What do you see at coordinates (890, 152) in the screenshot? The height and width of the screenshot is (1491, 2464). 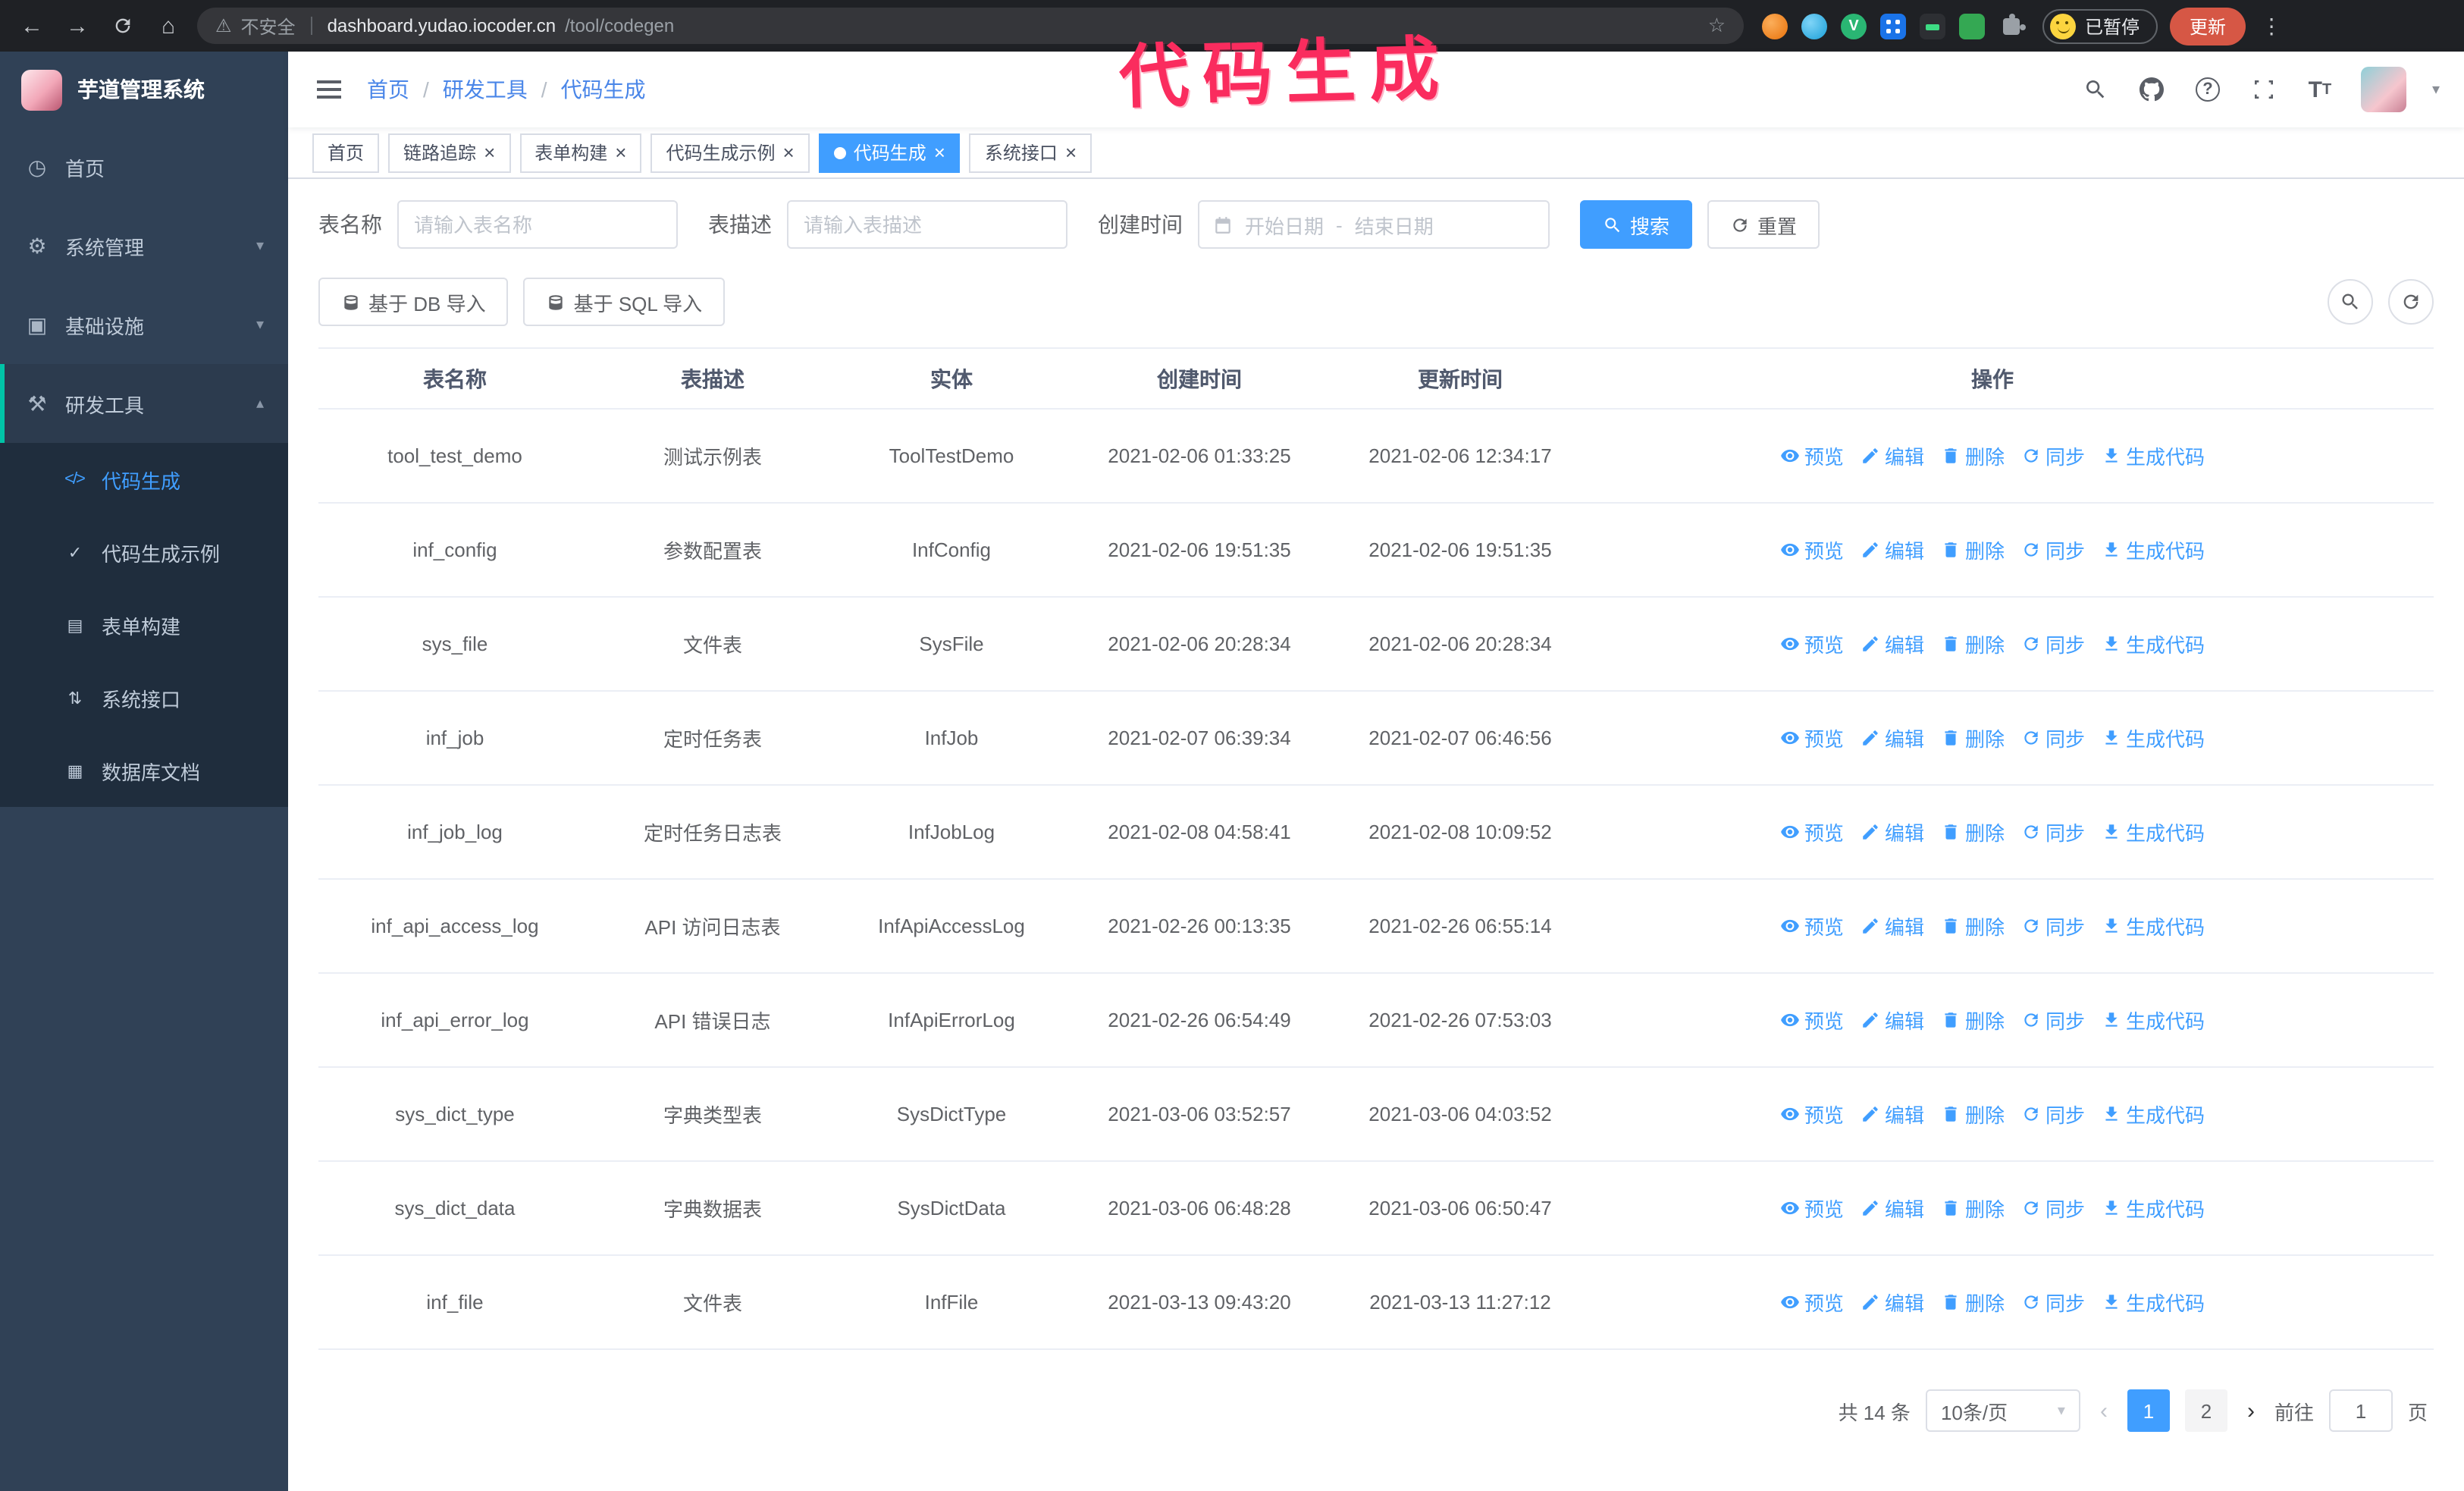 I see `tab-codegen: 代码生成 ×` at bounding box center [890, 152].